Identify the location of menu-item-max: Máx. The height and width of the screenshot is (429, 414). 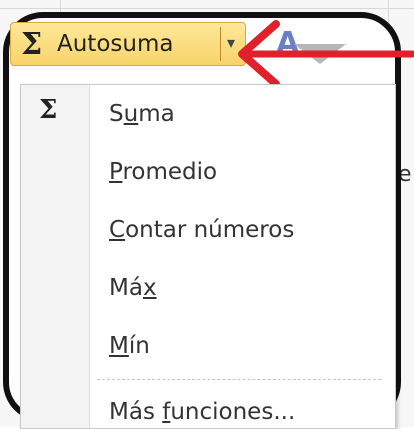
(133, 288).